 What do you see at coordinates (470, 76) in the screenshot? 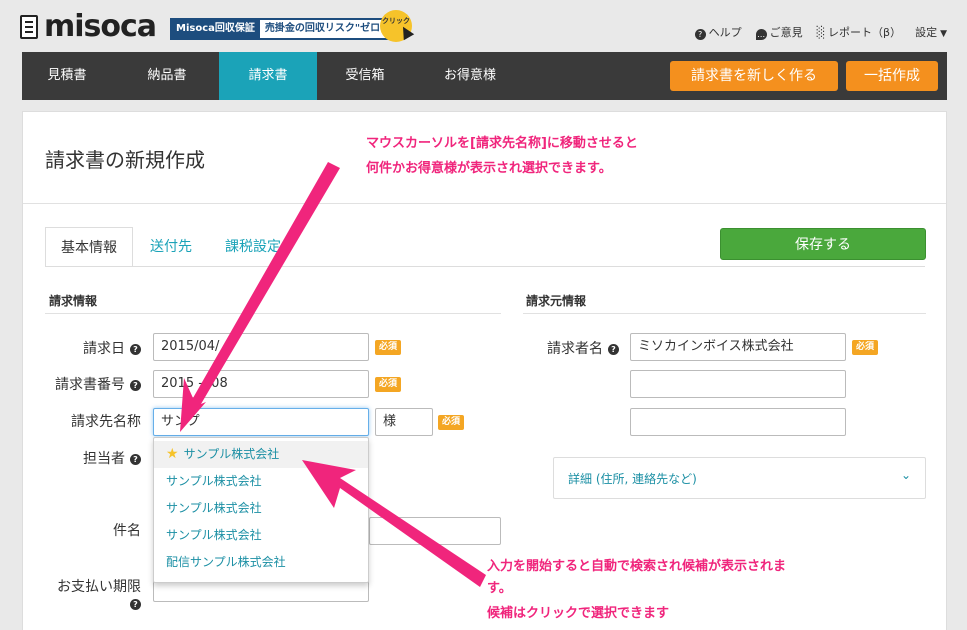
I see `nav-customers: お得意様` at bounding box center [470, 76].